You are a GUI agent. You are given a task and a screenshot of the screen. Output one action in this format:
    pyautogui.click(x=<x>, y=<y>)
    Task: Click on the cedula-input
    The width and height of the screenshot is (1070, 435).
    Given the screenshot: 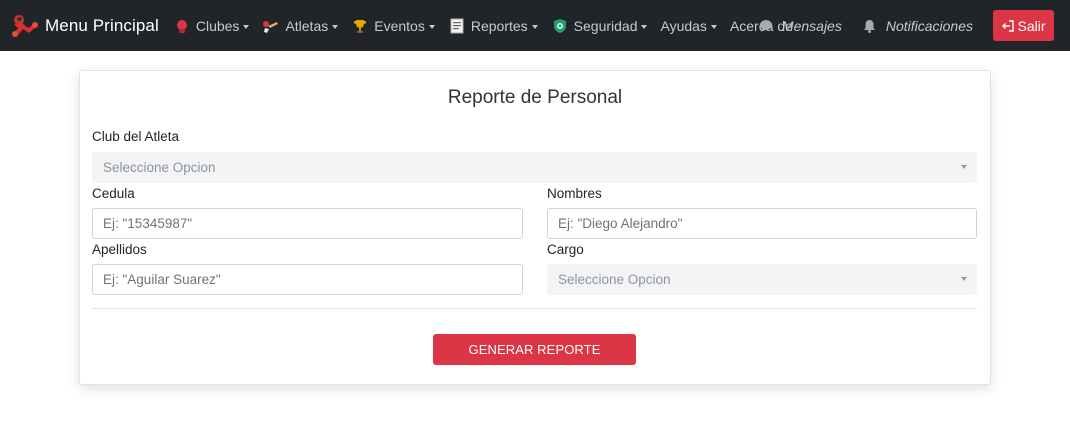 What is the action you would take?
    pyautogui.click(x=307, y=223)
    